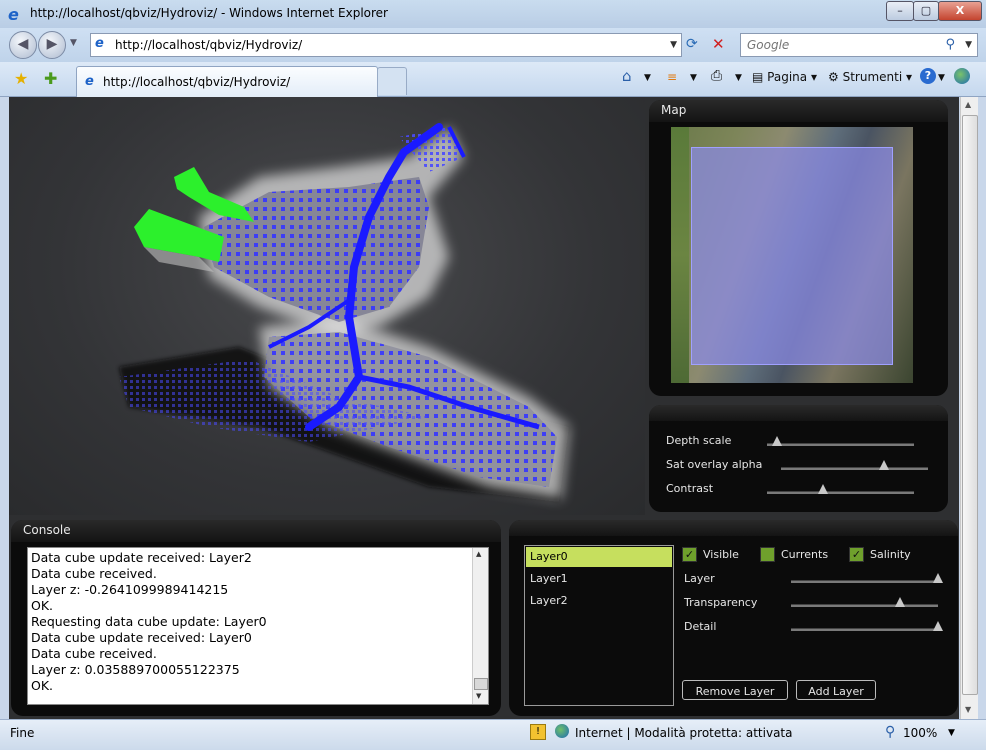  Describe the element at coordinates (767, 554) in the screenshot. I see `currents-checkbox` at that location.